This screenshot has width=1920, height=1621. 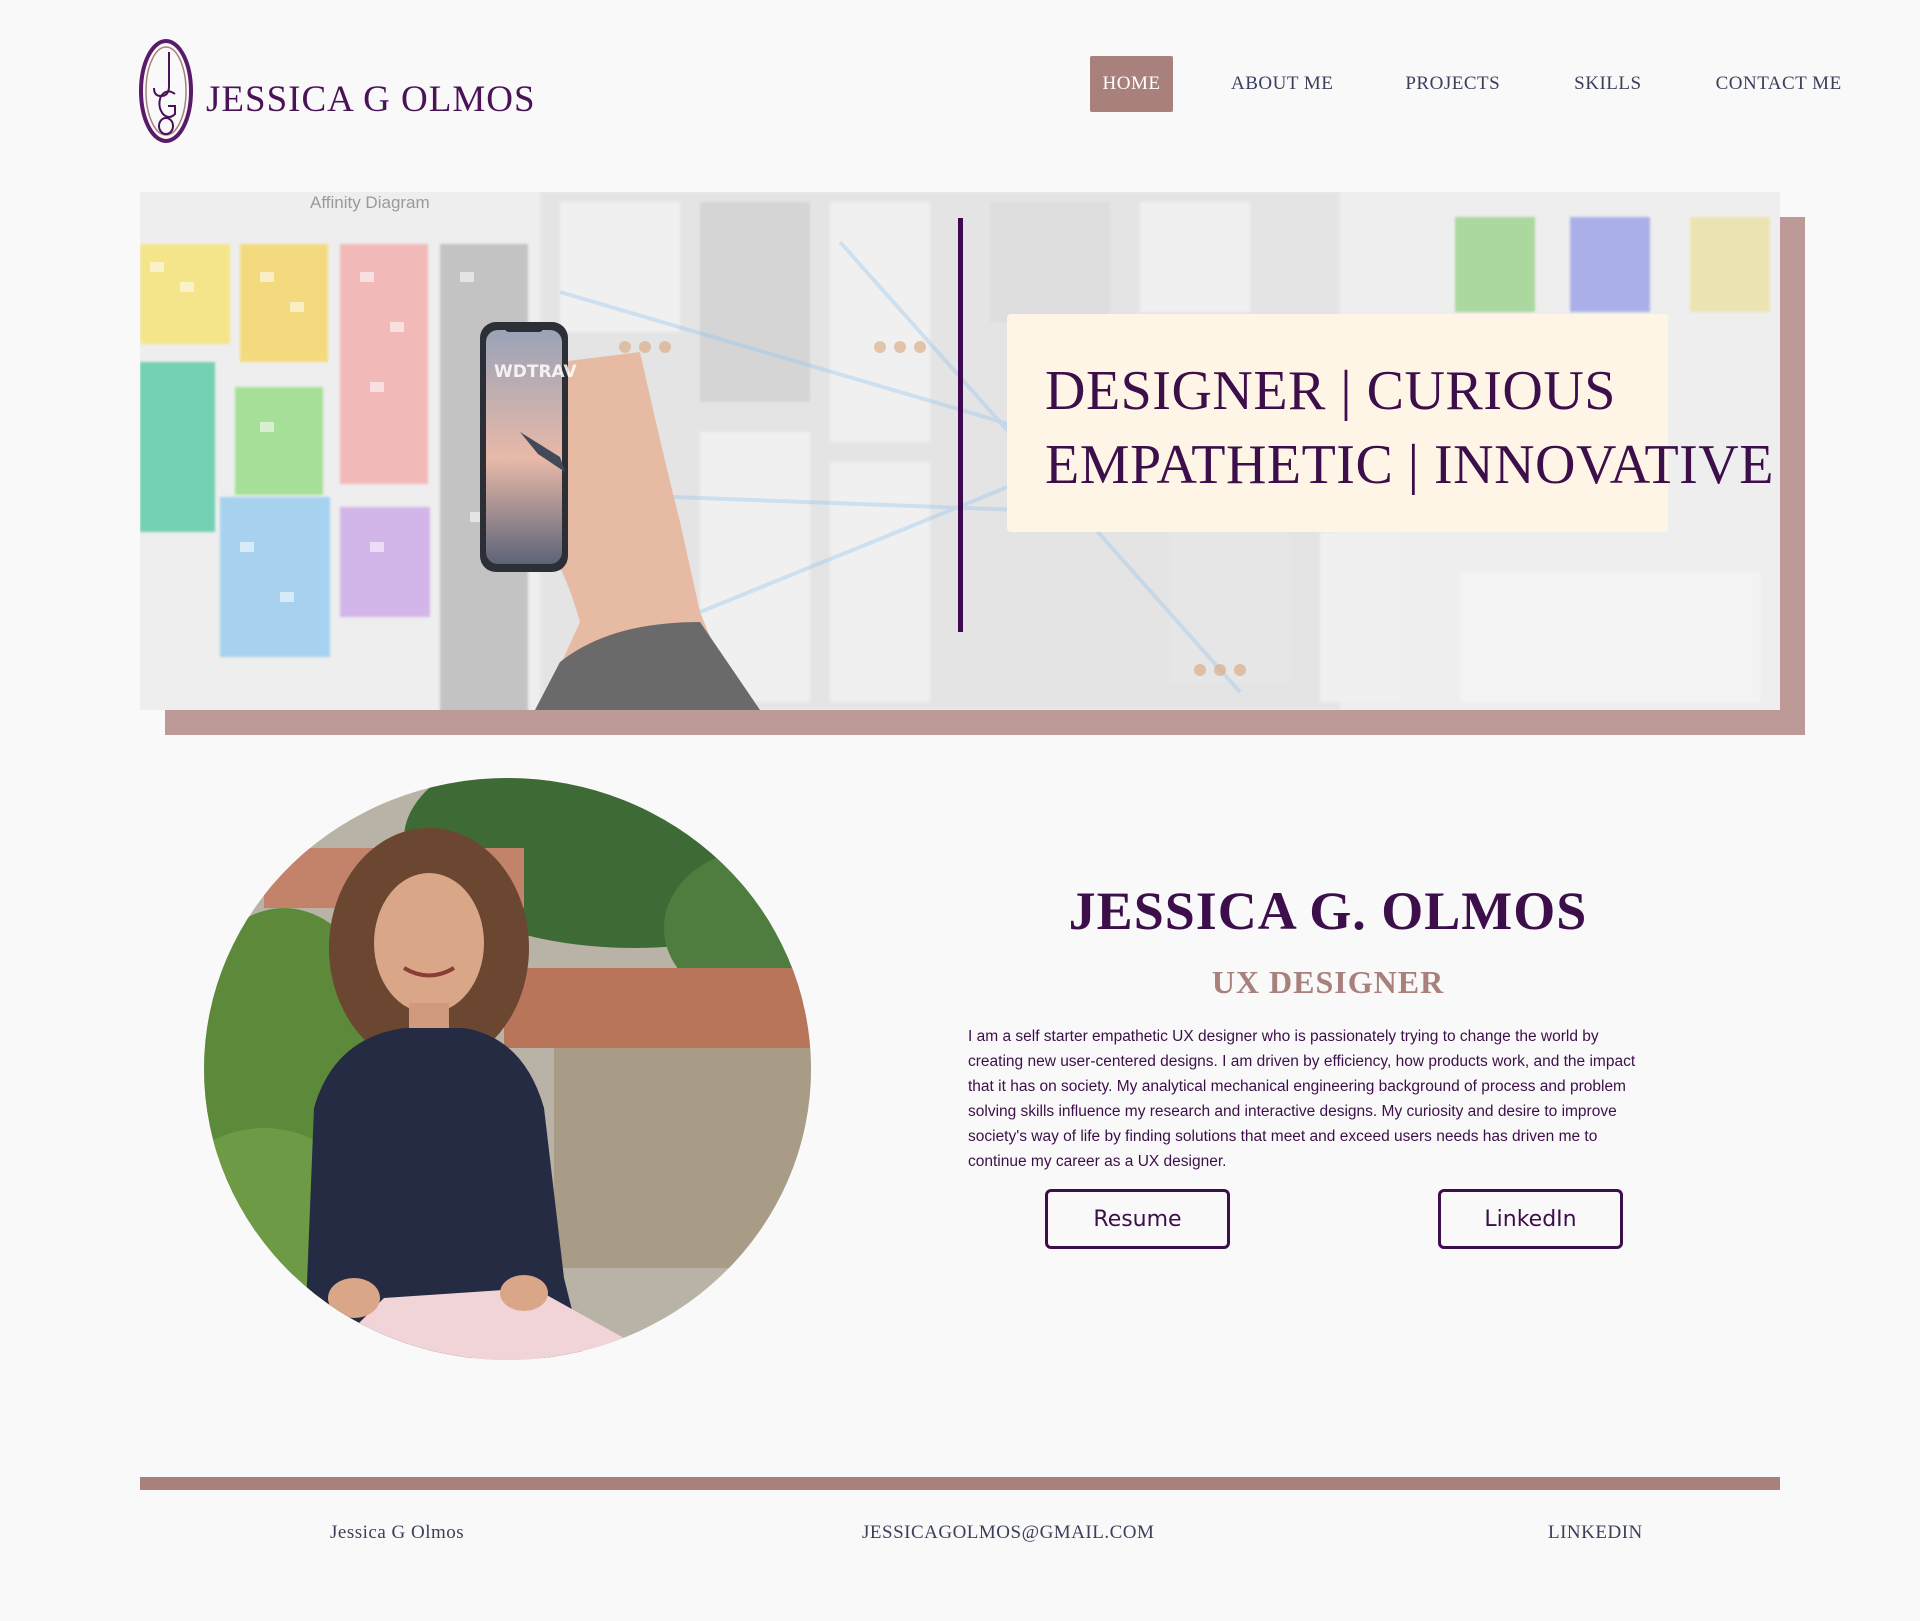 I want to click on site-logo: JESSICA G OLMOS, so click(x=337, y=91).